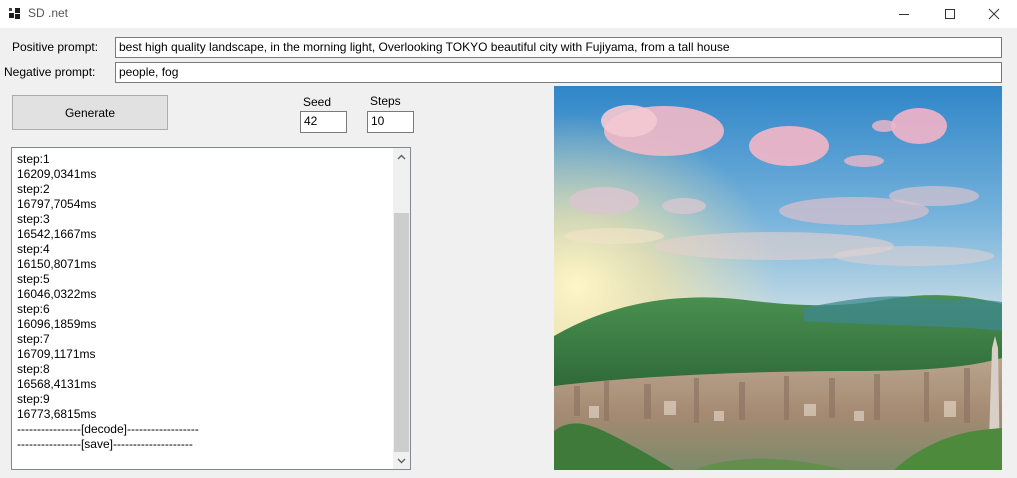  I want to click on maximize-icon, so click(950, 14).